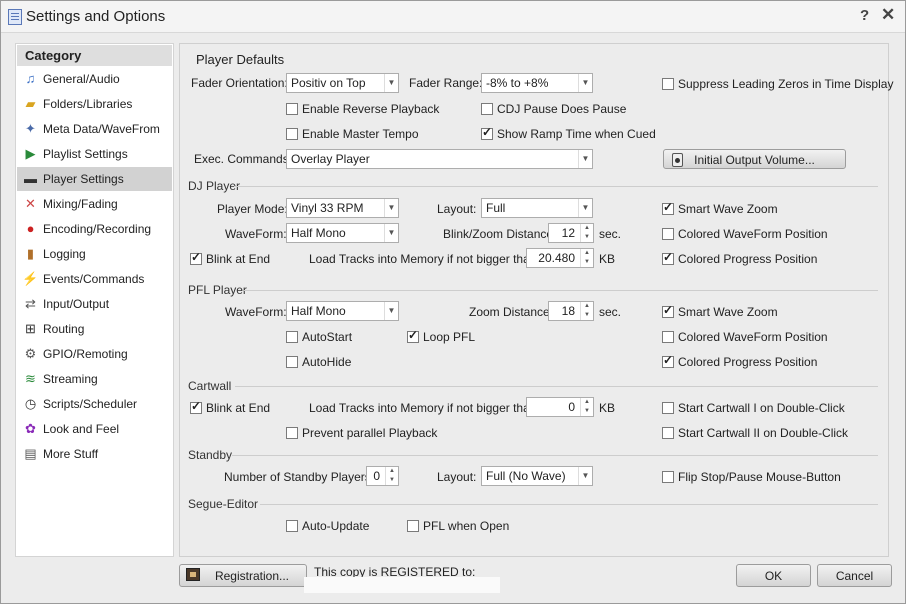 The image size is (906, 604). I want to click on palette-icon: ✿, so click(30, 428).